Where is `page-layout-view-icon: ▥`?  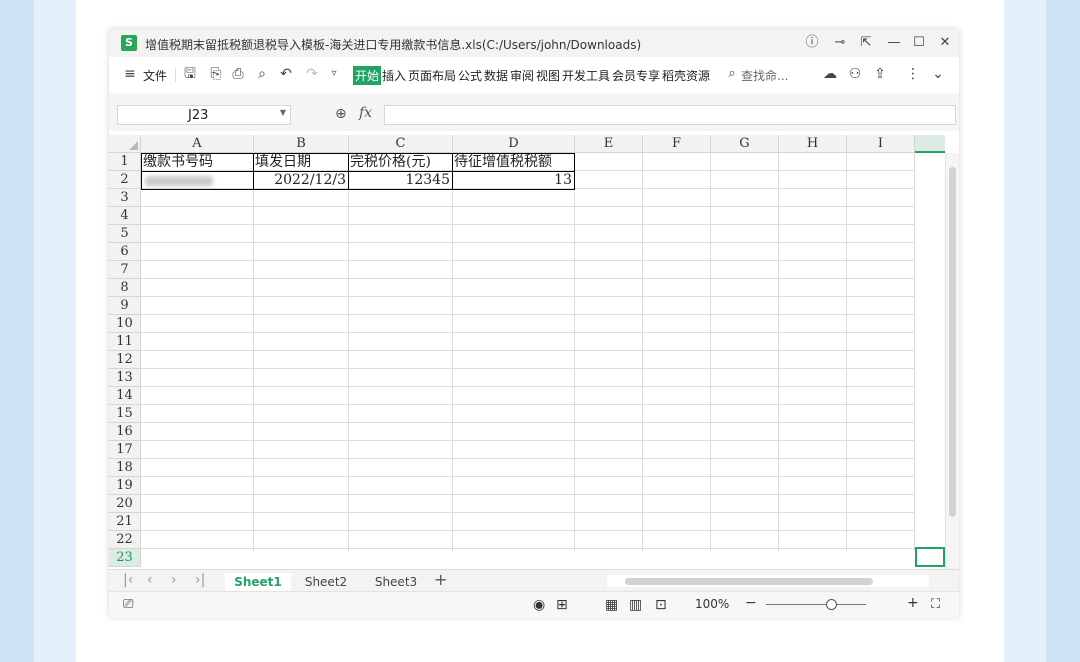
page-layout-view-icon: ▥ is located at coordinates (635, 605).